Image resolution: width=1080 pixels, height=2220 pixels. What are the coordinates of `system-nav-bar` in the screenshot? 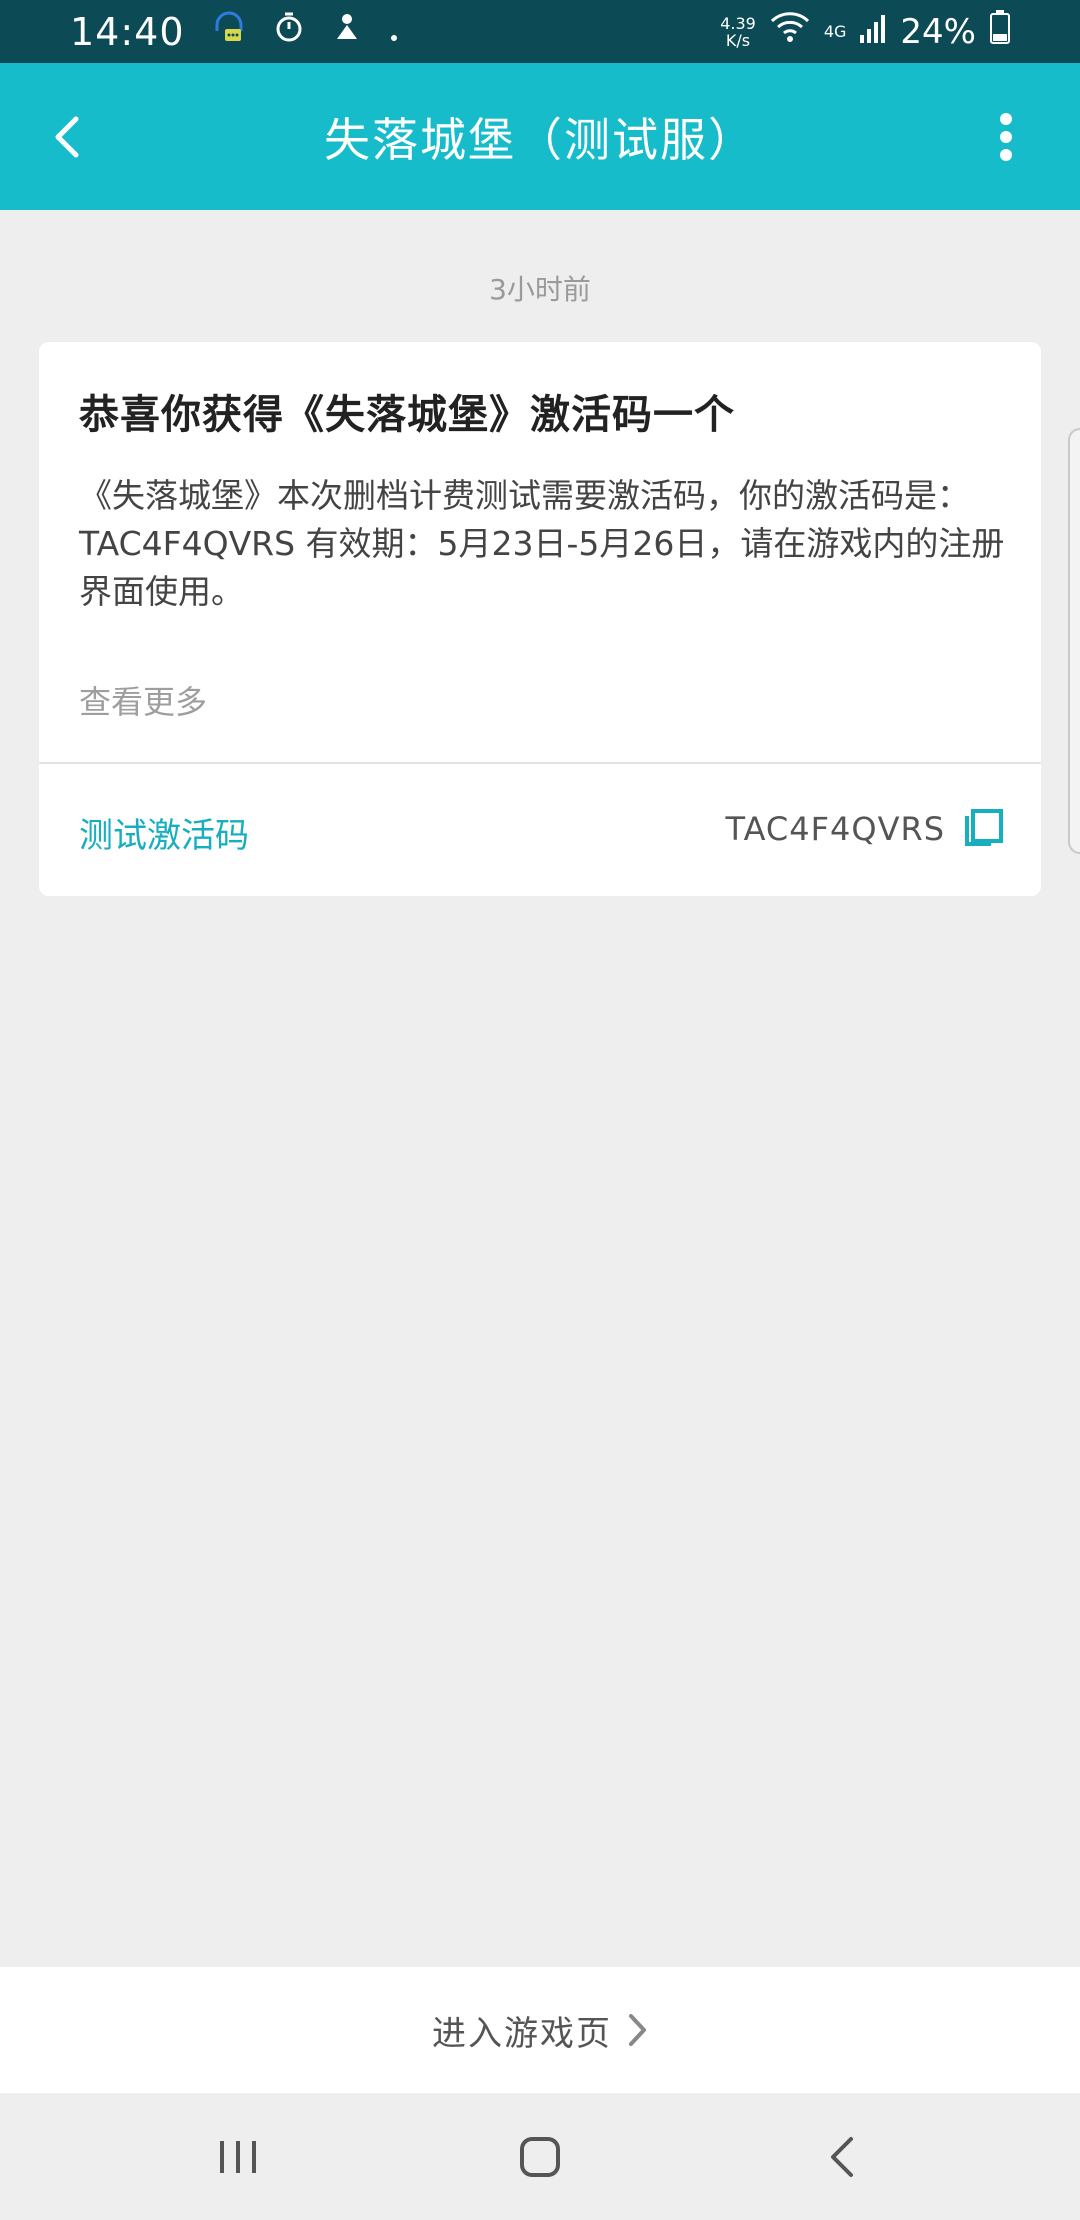 It's located at (540, 2156).